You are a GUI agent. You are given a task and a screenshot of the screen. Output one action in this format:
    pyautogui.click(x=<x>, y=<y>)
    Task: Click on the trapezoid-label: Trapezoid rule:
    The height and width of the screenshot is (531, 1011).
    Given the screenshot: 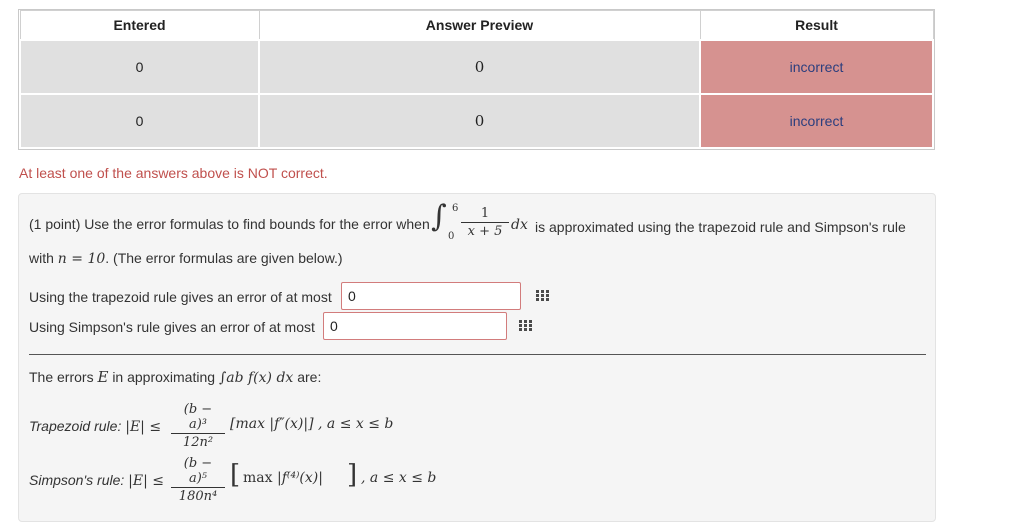 What is the action you would take?
    pyautogui.click(x=75, y=426)
    